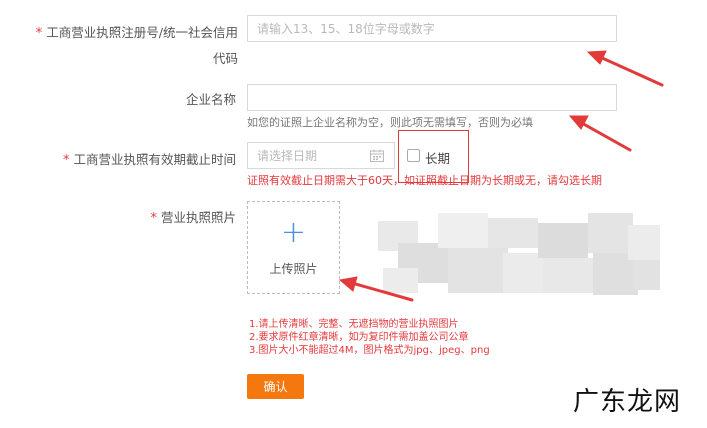 This screenshot has height=428, width=707. Describe the element at coordinates (293, 269) in the screenshot. I see `upload-label: 上传照片` at that location.